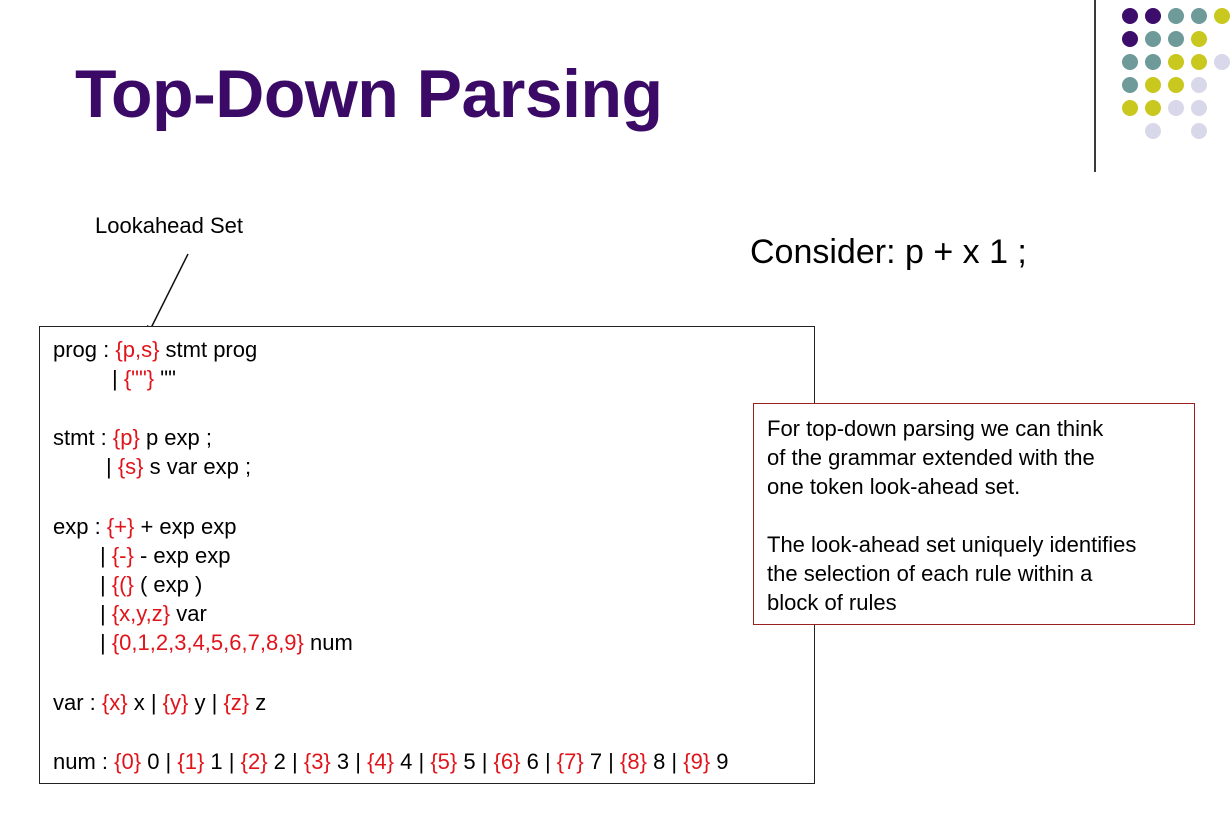 The height and width of the screenshot is (840, 1232). I want to click on grammar-text: p exp ;, so click(175, 437).